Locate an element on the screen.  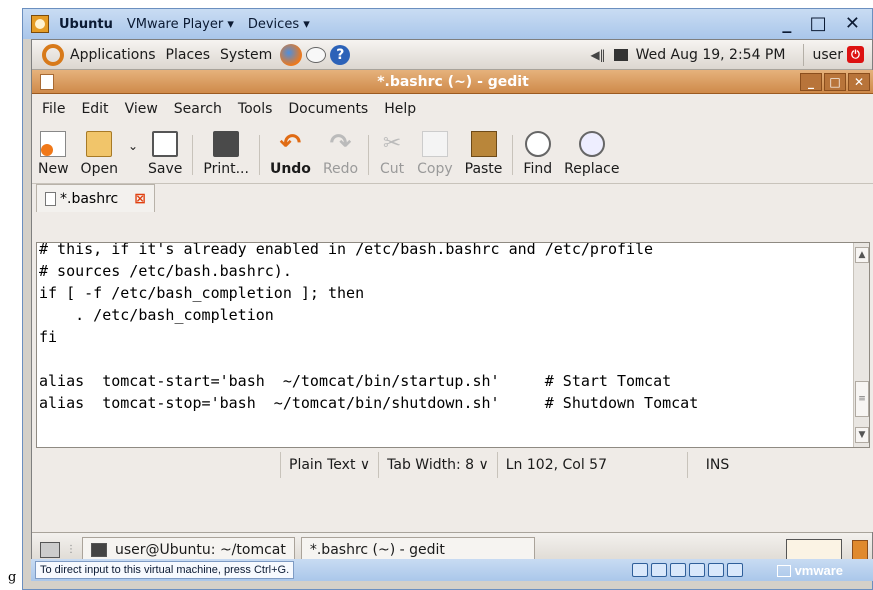
magnifier-icon is located at coordinates (537, 144).